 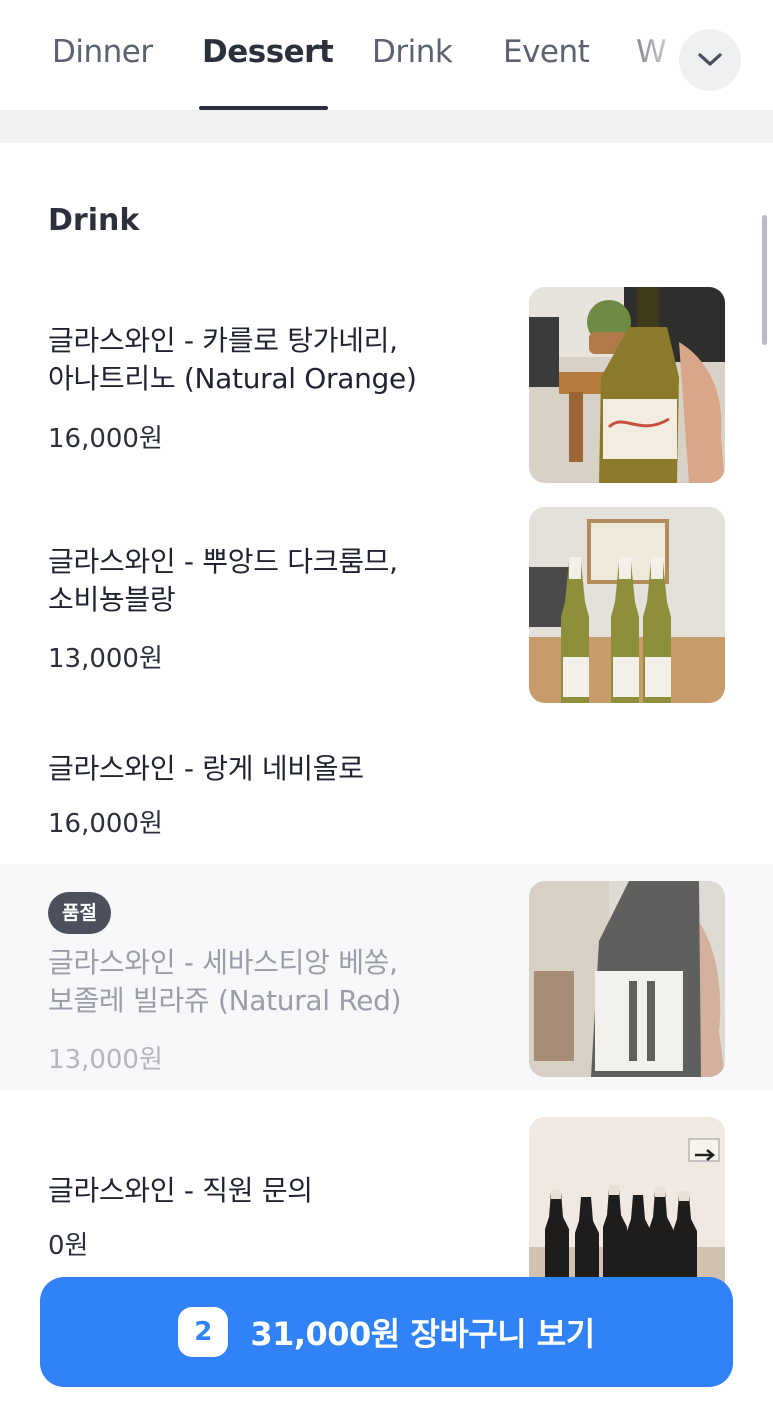 I want to click on item-name-line: 보졸레 빌라쥬 (Natural Red), so click(x=225, y=1000).